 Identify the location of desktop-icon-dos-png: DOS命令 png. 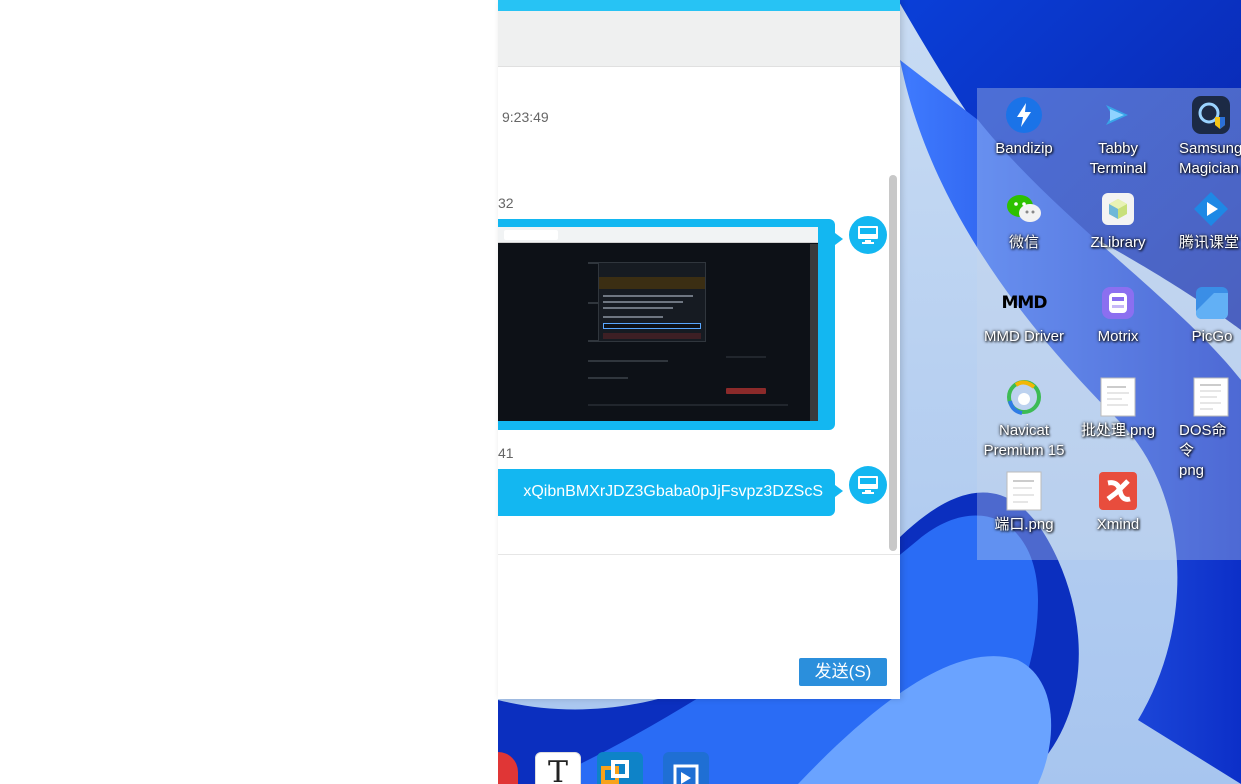
(1203, 429).